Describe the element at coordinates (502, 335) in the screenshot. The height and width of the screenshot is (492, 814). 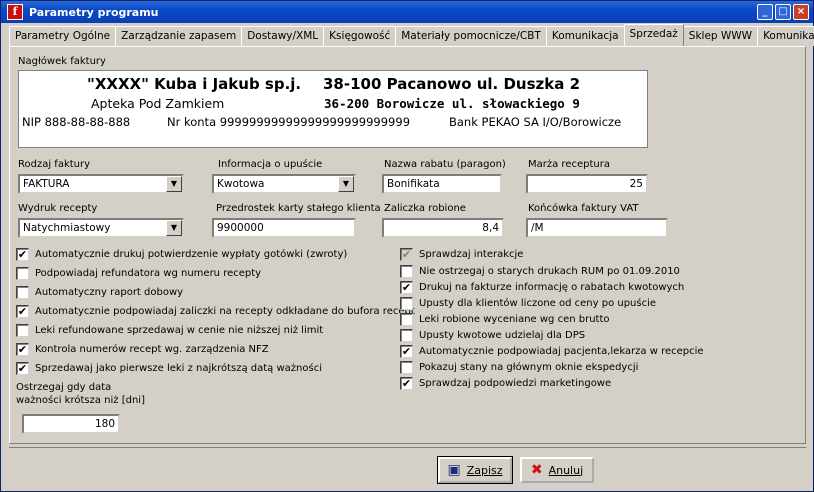
I see `checkbox-label: Upusty kwotowe udzielaj dla DPS` at that location.